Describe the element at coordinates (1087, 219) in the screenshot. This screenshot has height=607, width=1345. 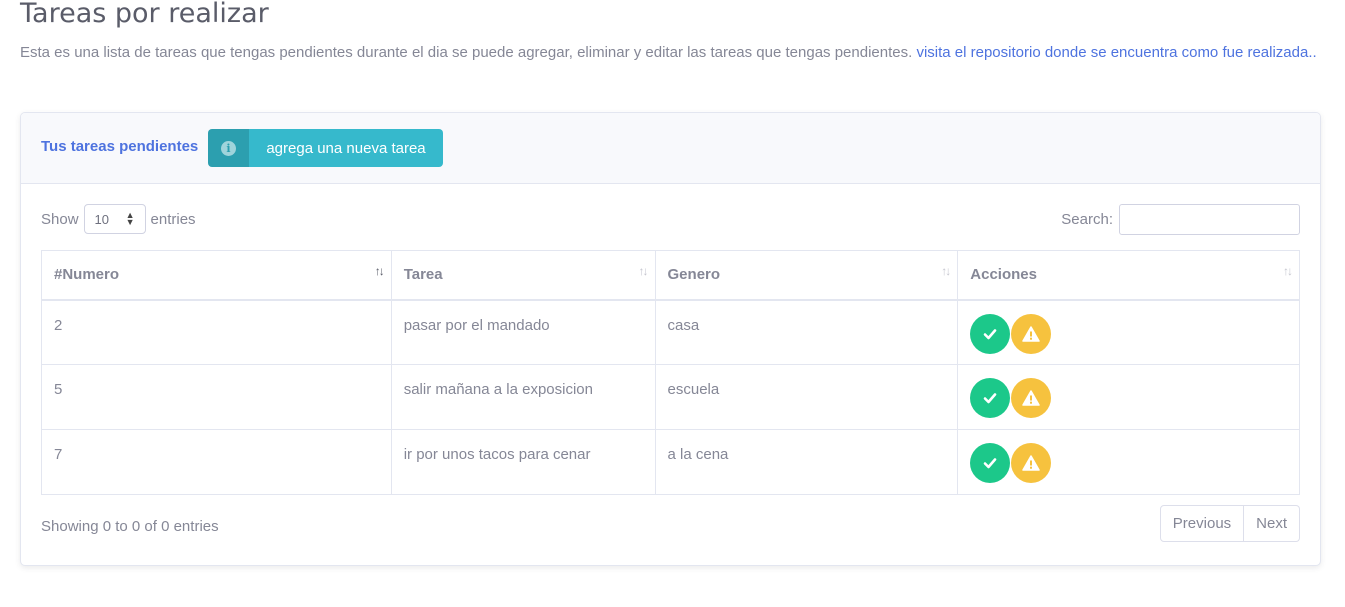
I see `search-label: Search:` at that location.